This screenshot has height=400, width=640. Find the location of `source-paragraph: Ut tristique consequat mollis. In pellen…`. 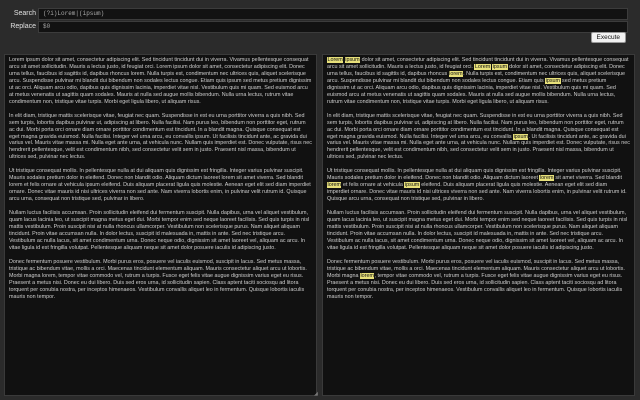

source-paragraph: Ut tristique consequat mollis. In pellen… is located at coordinates (160, 185).